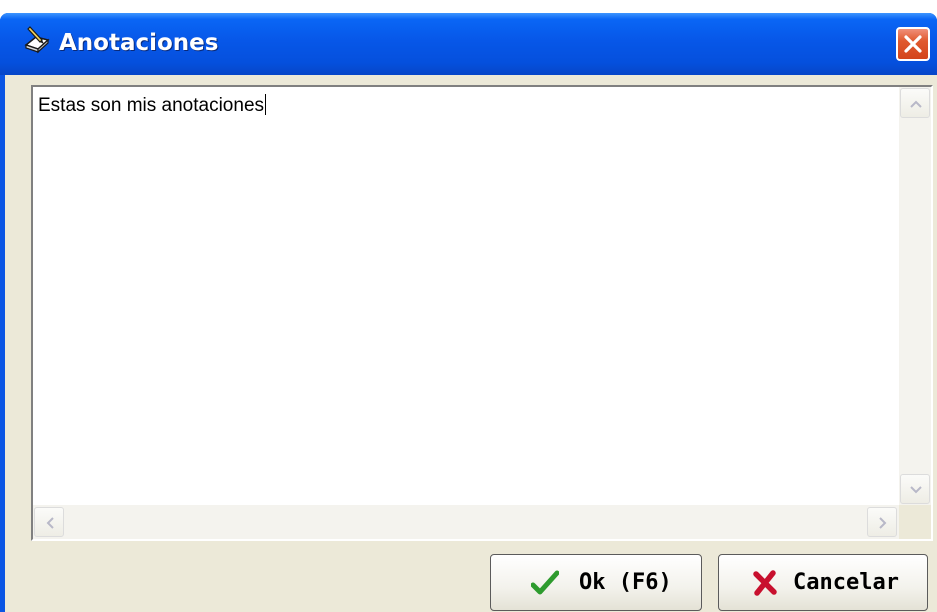 Image resolution: width=937 pixels, height=612 pixels. Describe the element at coordinates (139, 43) in the screenshot. I see `window-title: Anotaciones` at that location.